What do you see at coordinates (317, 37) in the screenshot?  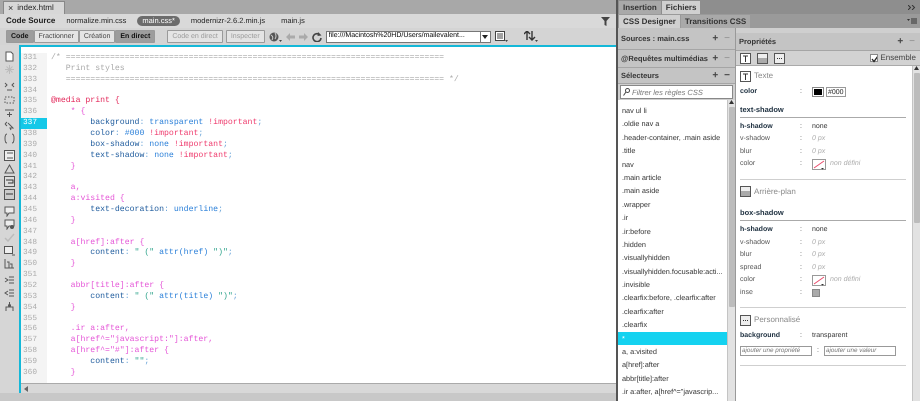 I see `refresh-icon` at bounding box center [317, 37].